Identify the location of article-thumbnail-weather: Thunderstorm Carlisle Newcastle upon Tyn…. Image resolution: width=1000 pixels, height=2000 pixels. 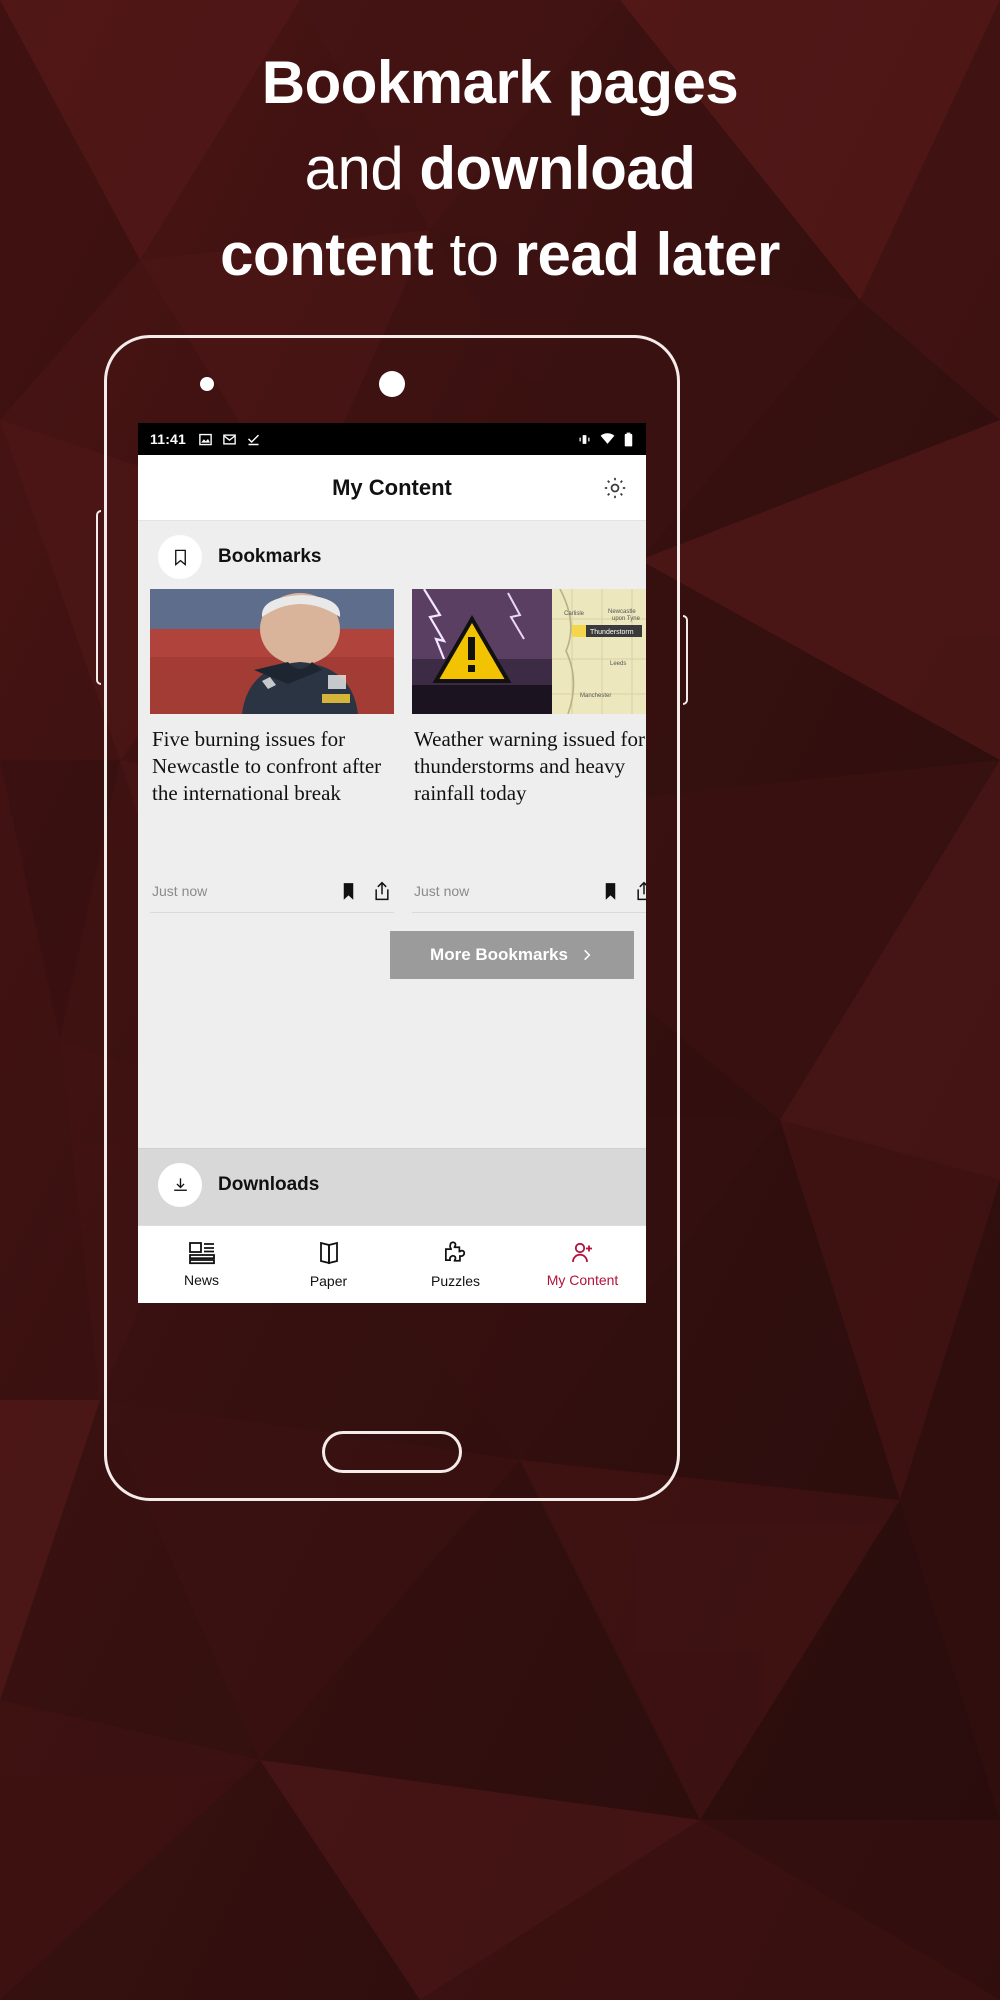
(529, 651).